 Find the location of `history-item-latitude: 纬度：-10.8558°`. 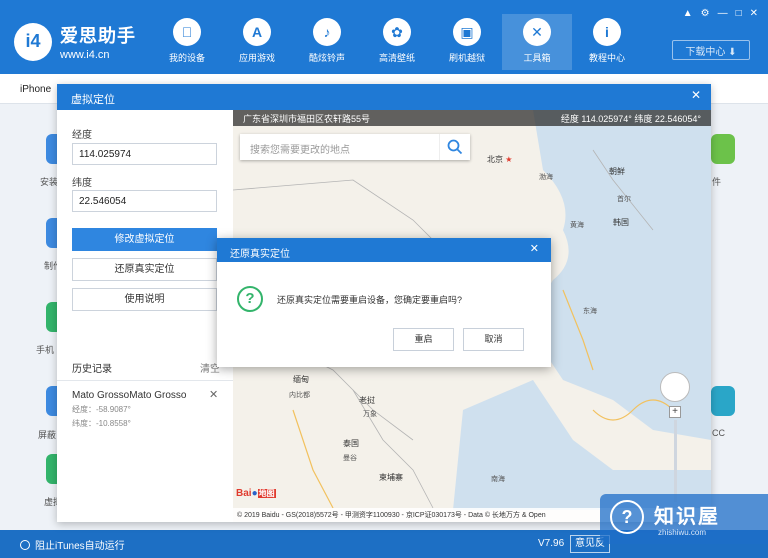

history-item-latitude: 纬度：-10.8558° is located at coordinates (101, 423).